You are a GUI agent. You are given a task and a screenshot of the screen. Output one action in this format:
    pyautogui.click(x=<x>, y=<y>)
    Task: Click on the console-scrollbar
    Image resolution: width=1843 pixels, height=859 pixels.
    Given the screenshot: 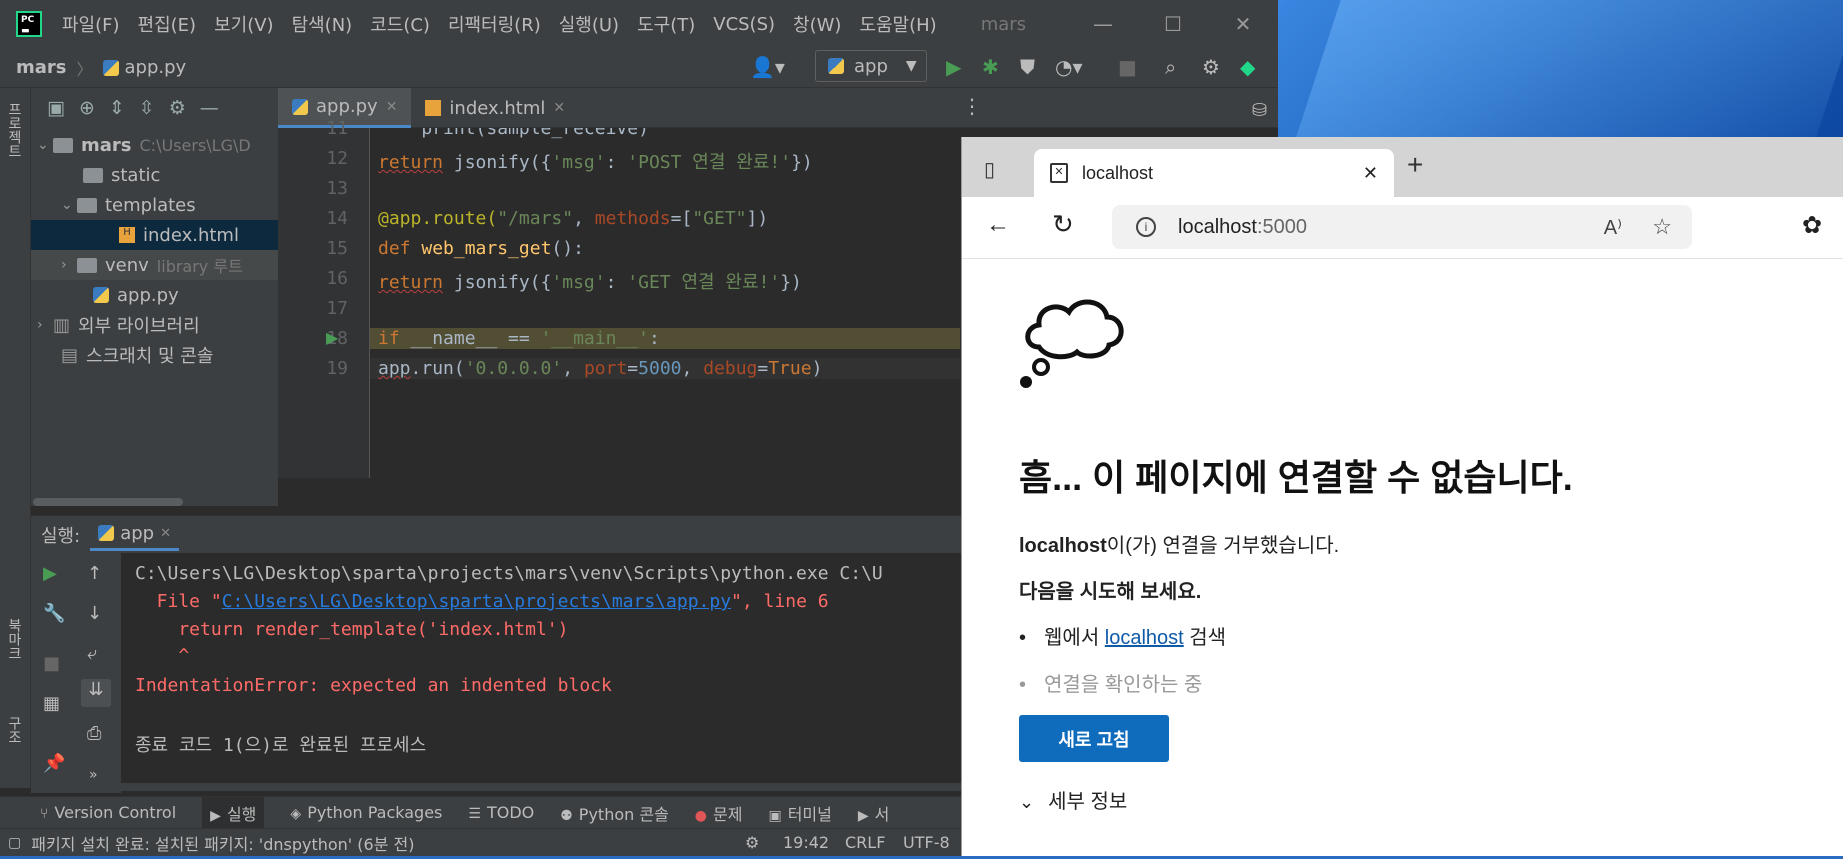 What is the action you would take?
    pyautogui.click(x=541, y=787)
    